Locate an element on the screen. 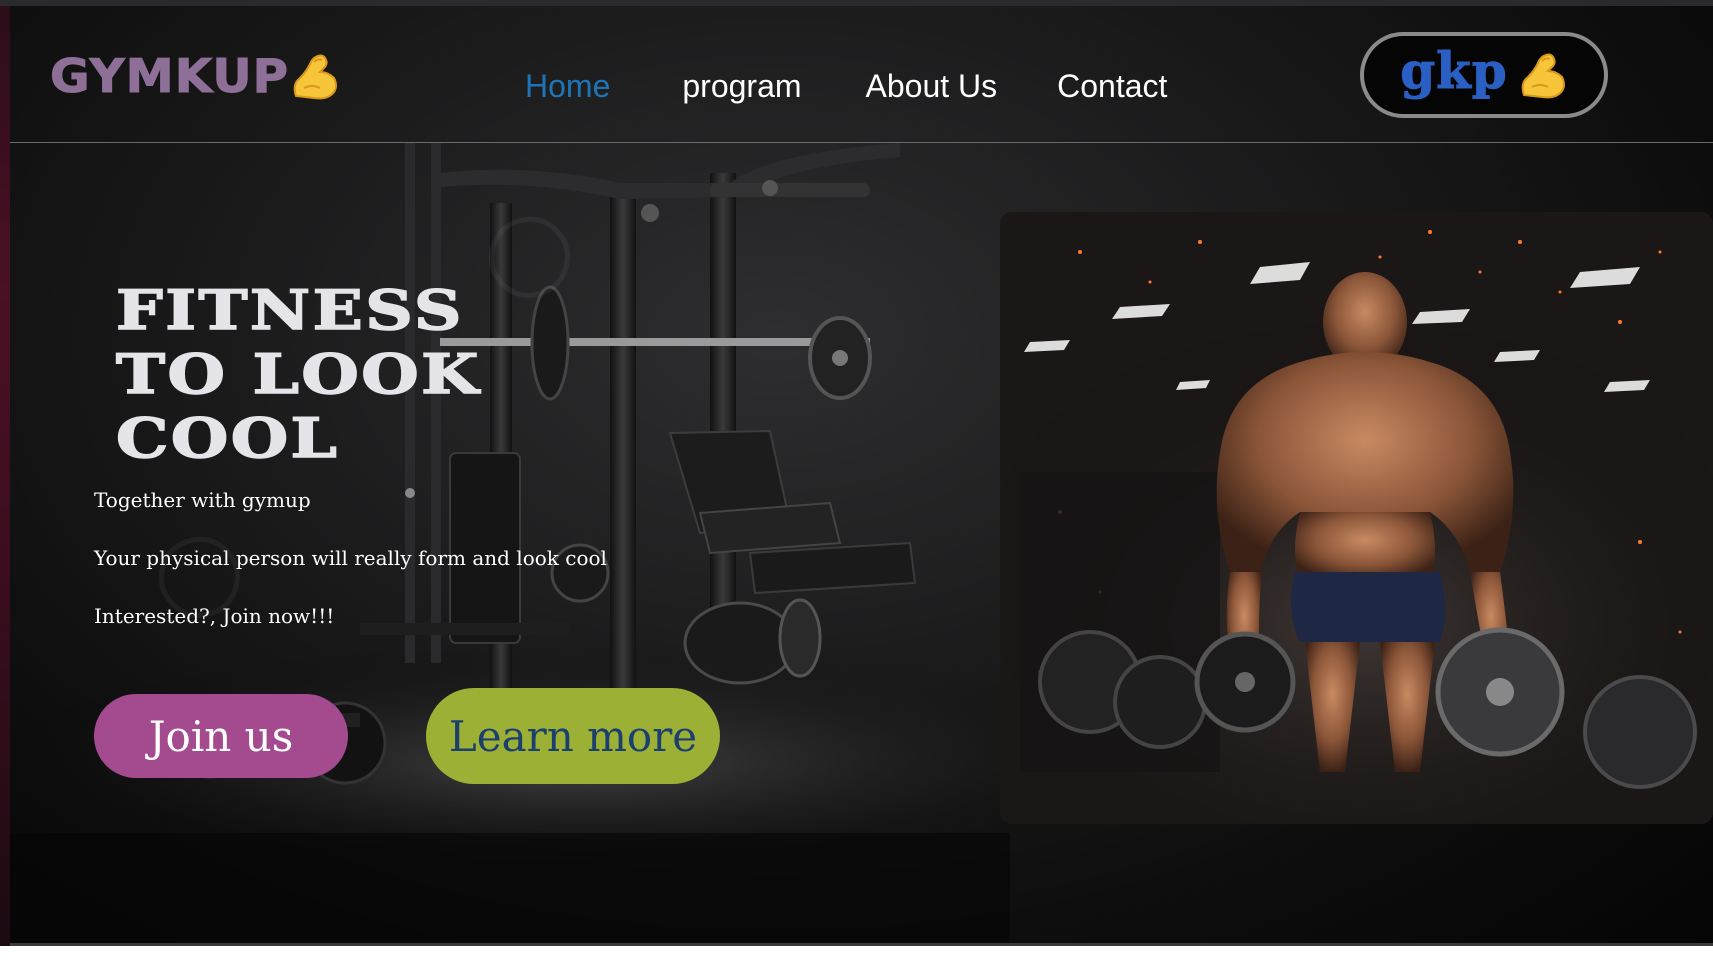 This screenshot has width=1713, height=964. nav-home: Home is located at coordinates (567, 86).